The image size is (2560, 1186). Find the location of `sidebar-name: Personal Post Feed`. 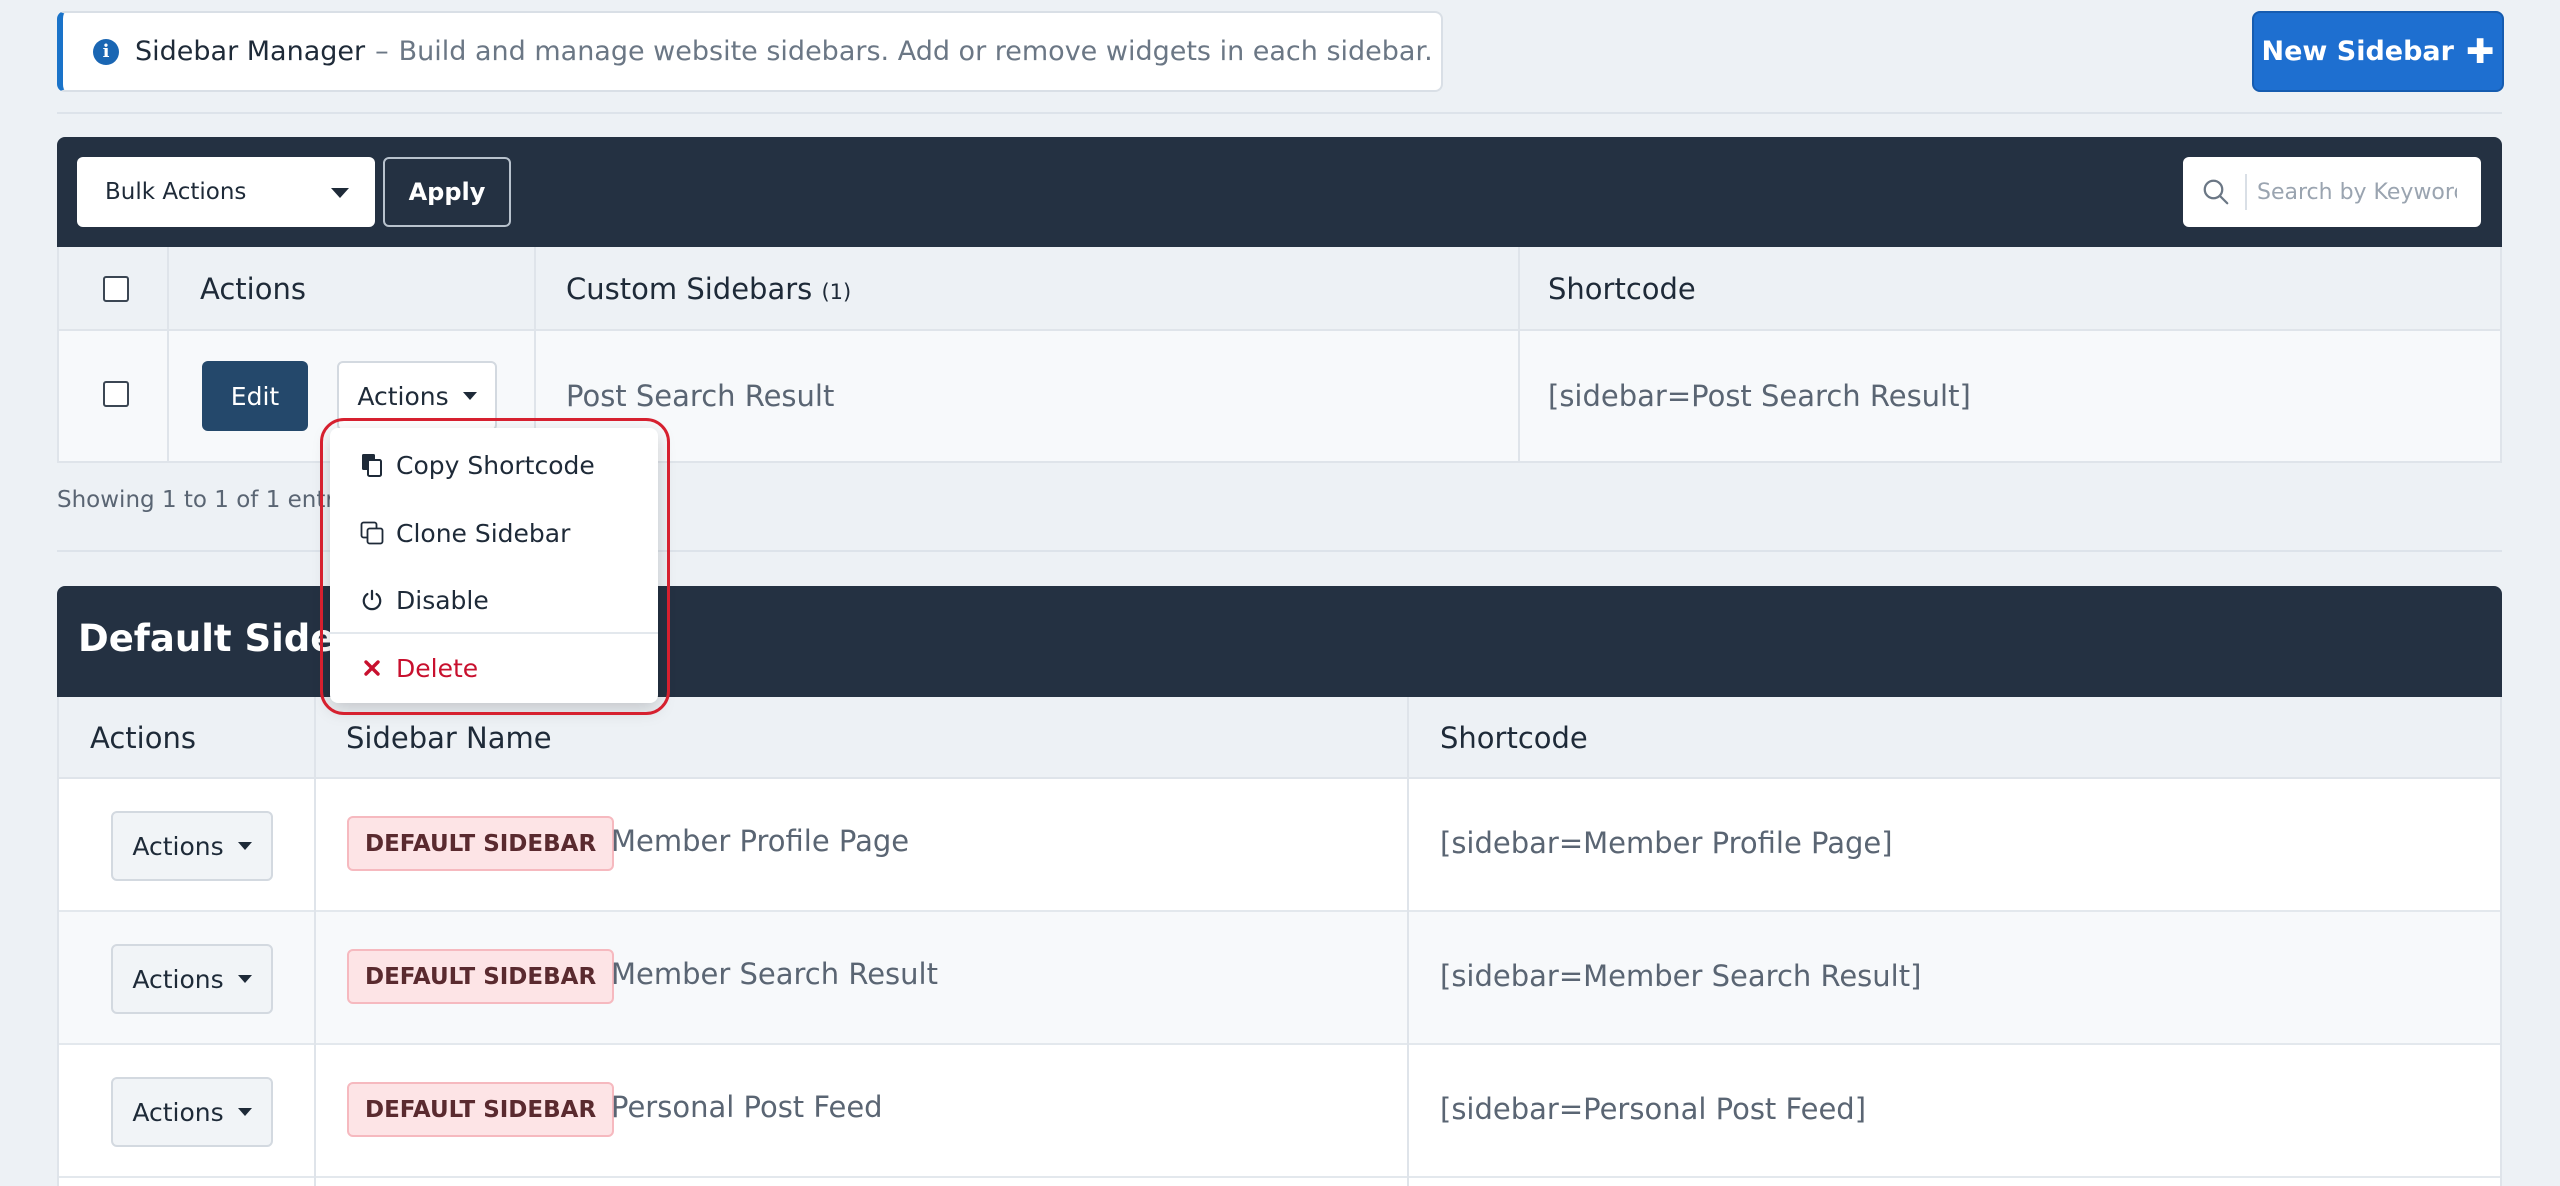

sidebar-name: Personal Post Feed is located at coordinates (747, 1107).